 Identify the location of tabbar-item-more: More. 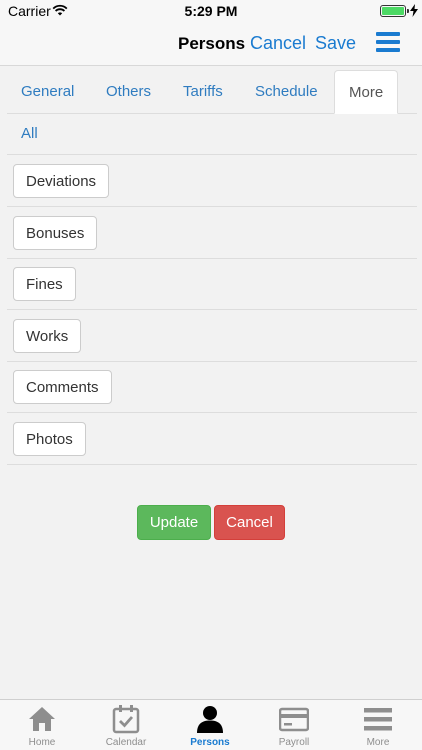
(378, 725).